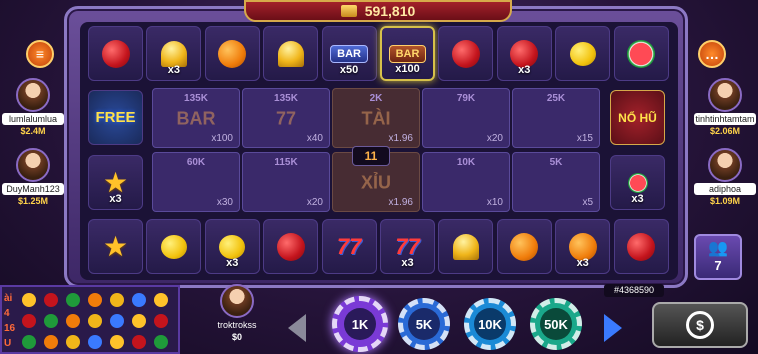  Describe the element at coordinates (637, 117) in the screenshot. I see `jackpot-tile: NỔ HŨ` at that location.